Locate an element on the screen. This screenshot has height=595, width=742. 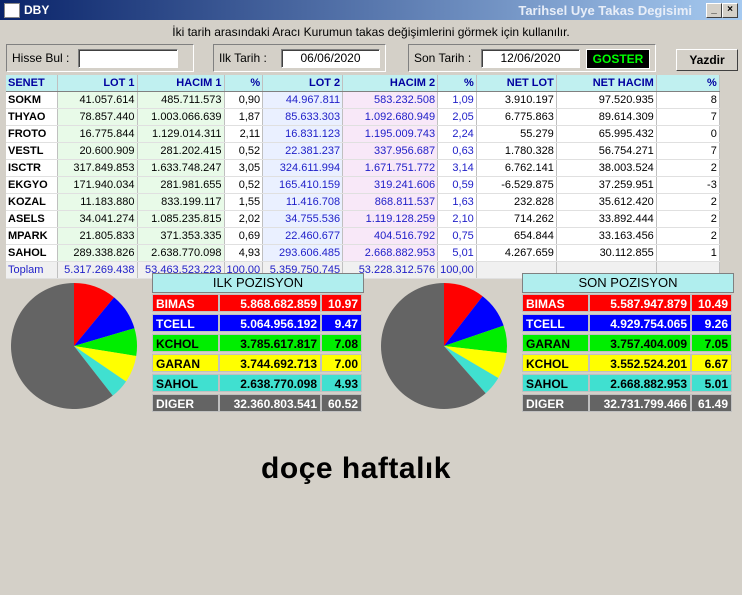
hisse-search-input is located at coordinates (128, 58).